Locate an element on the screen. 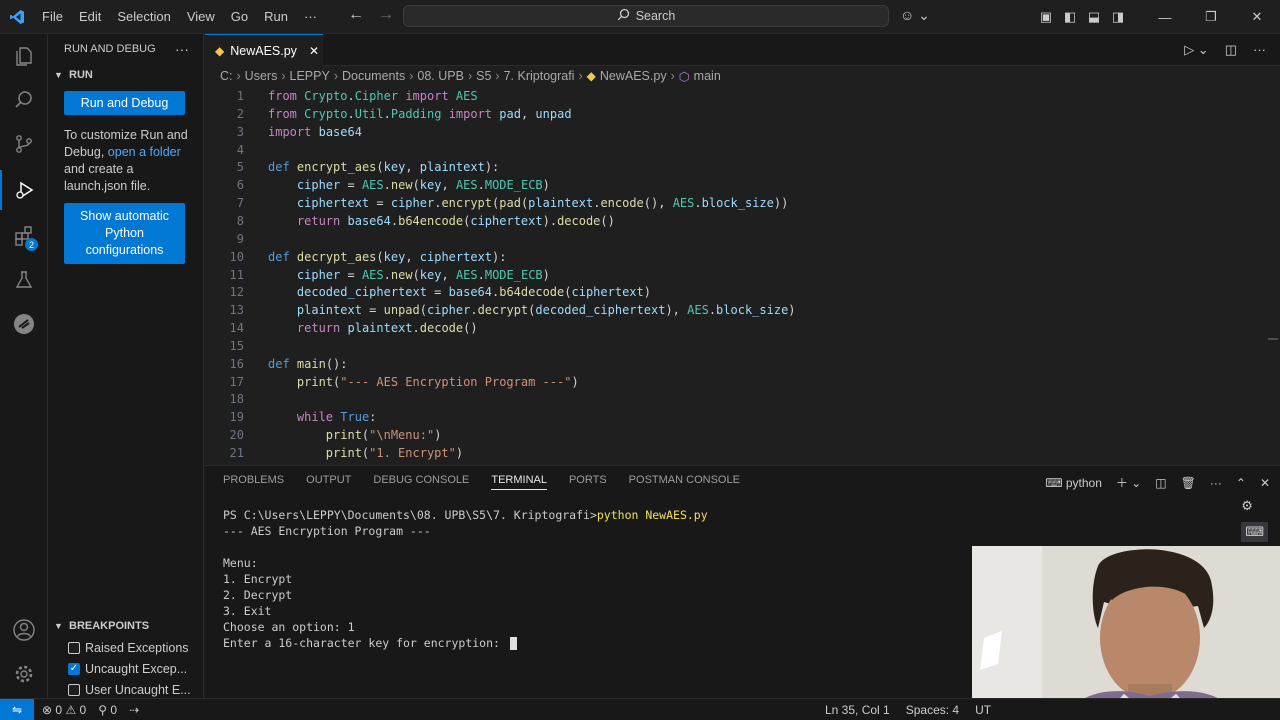  menu-edit: Edit is located at coordinates (90, 16).